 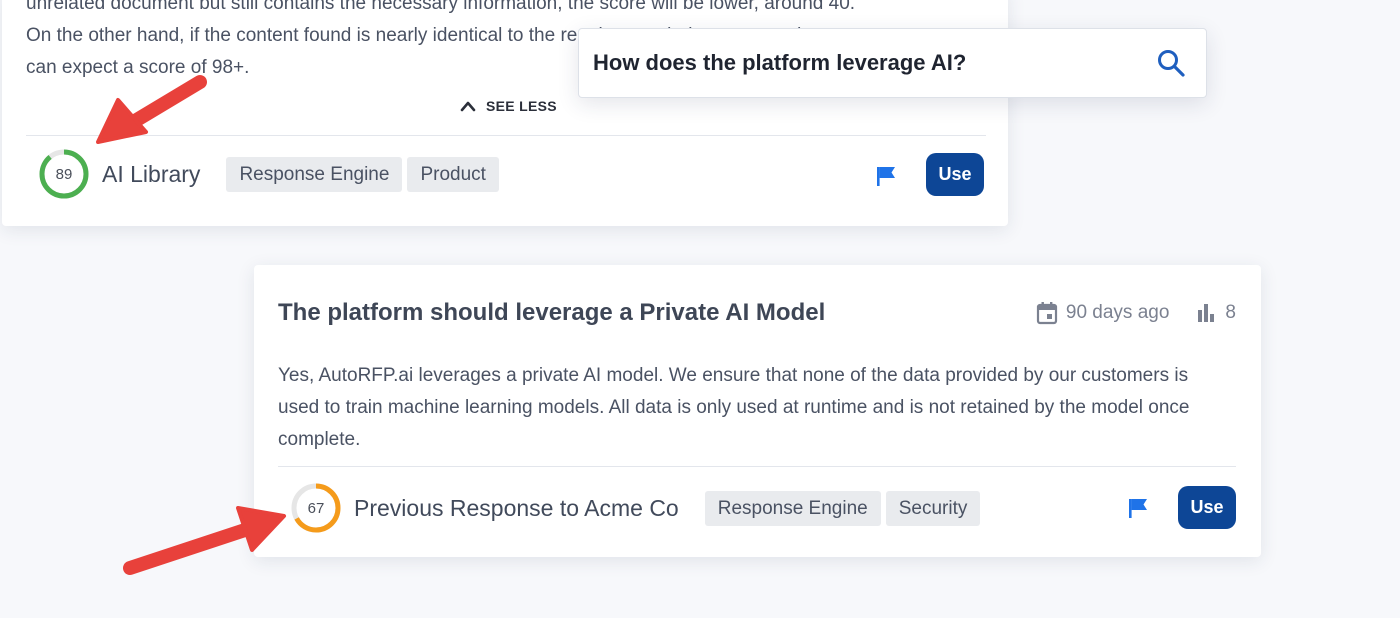 What do you see at coordinates (1230, 312) in the screenshot?
I see `usage-count: 8` at bounding box center [1230, 312].